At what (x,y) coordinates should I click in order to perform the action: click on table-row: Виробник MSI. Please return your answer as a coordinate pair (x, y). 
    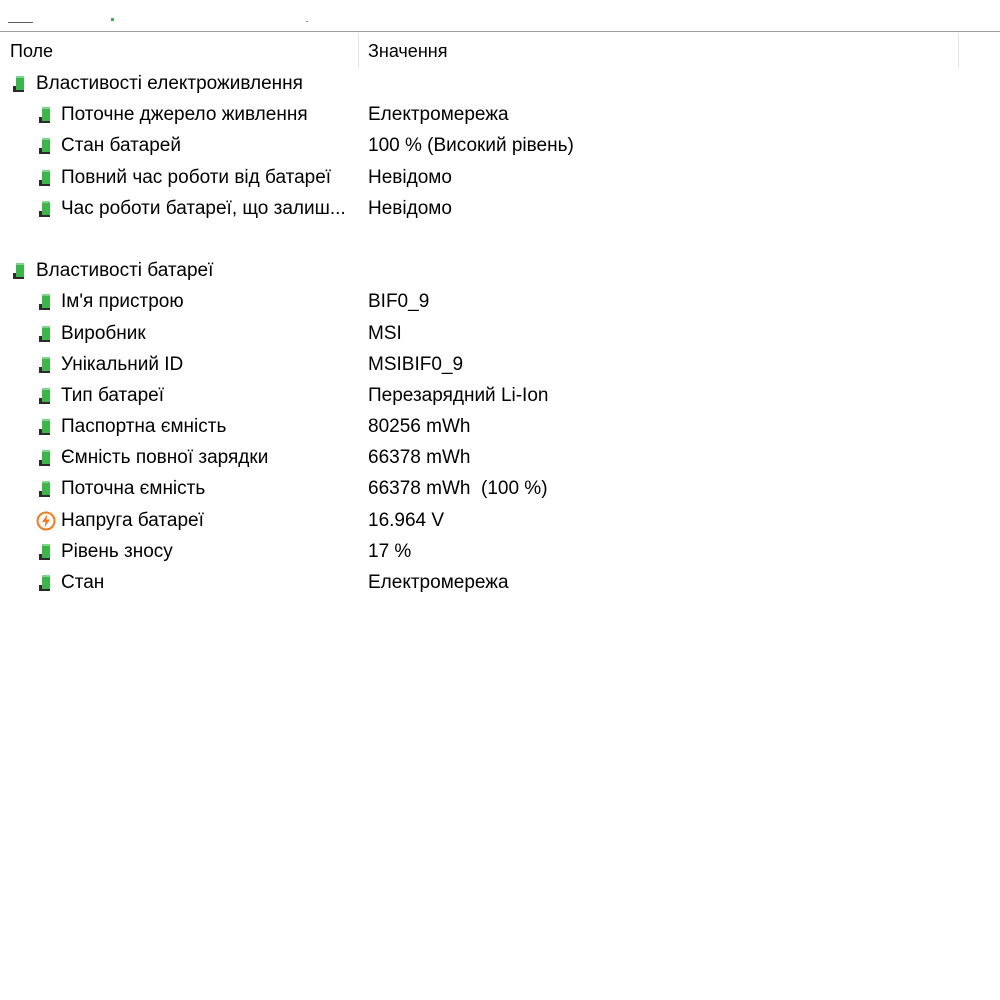
    Looking at the image, I should click on (500, 333).